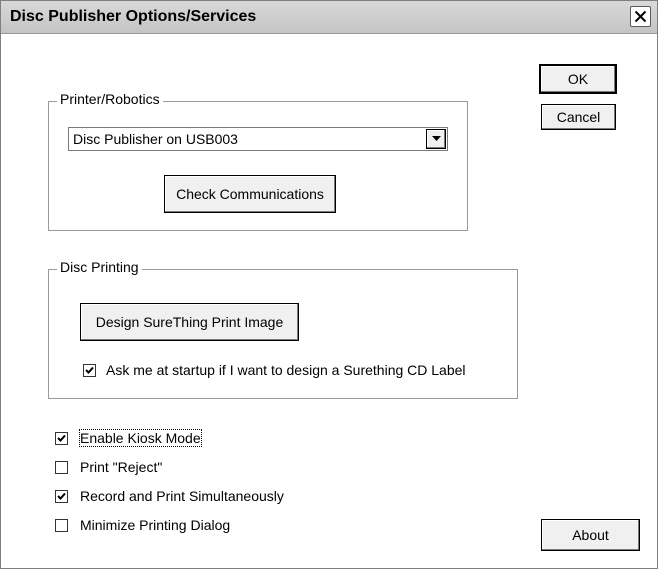 The image size is (658, 569). I want to click on chevron-down-icon, so click(436, 138).